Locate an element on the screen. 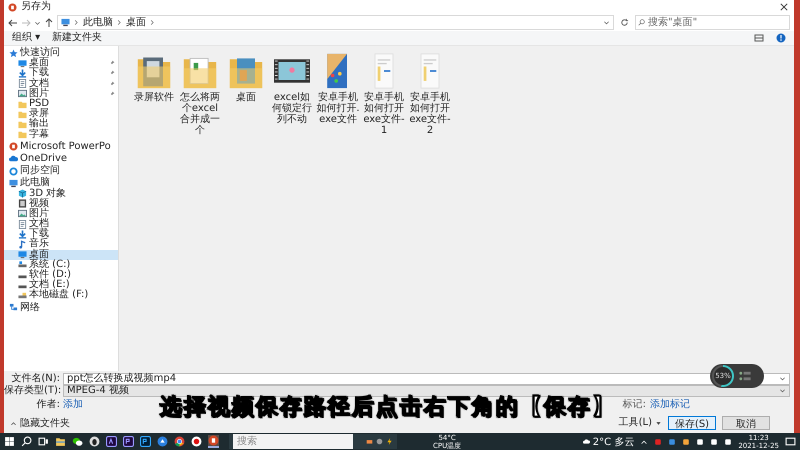 This screenshot has height=450, width=800. video-app-icon is located at coordinates (111, 441).